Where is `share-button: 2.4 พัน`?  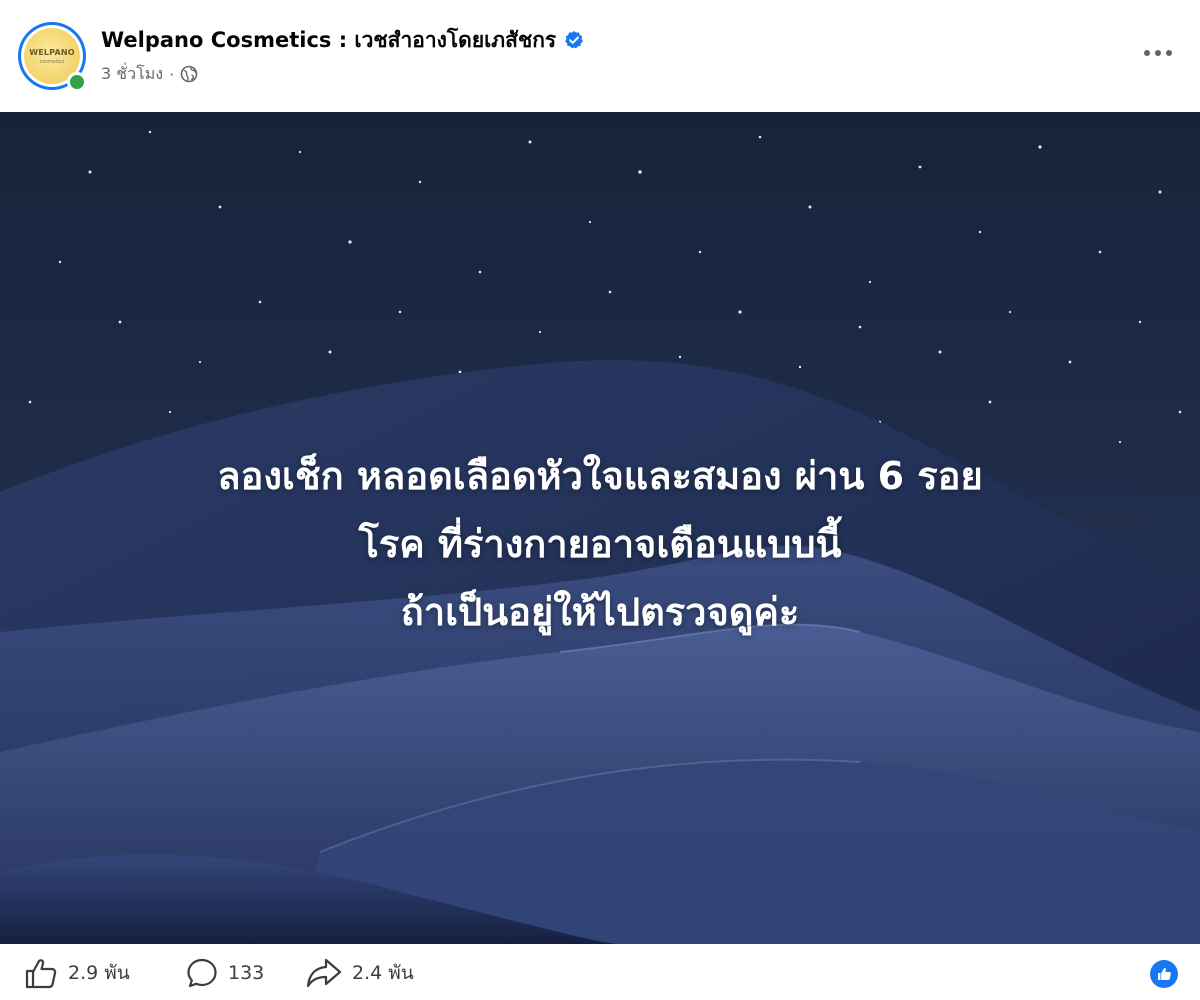 share-button: 2.4 พัน is located at coordinates (360, 973).